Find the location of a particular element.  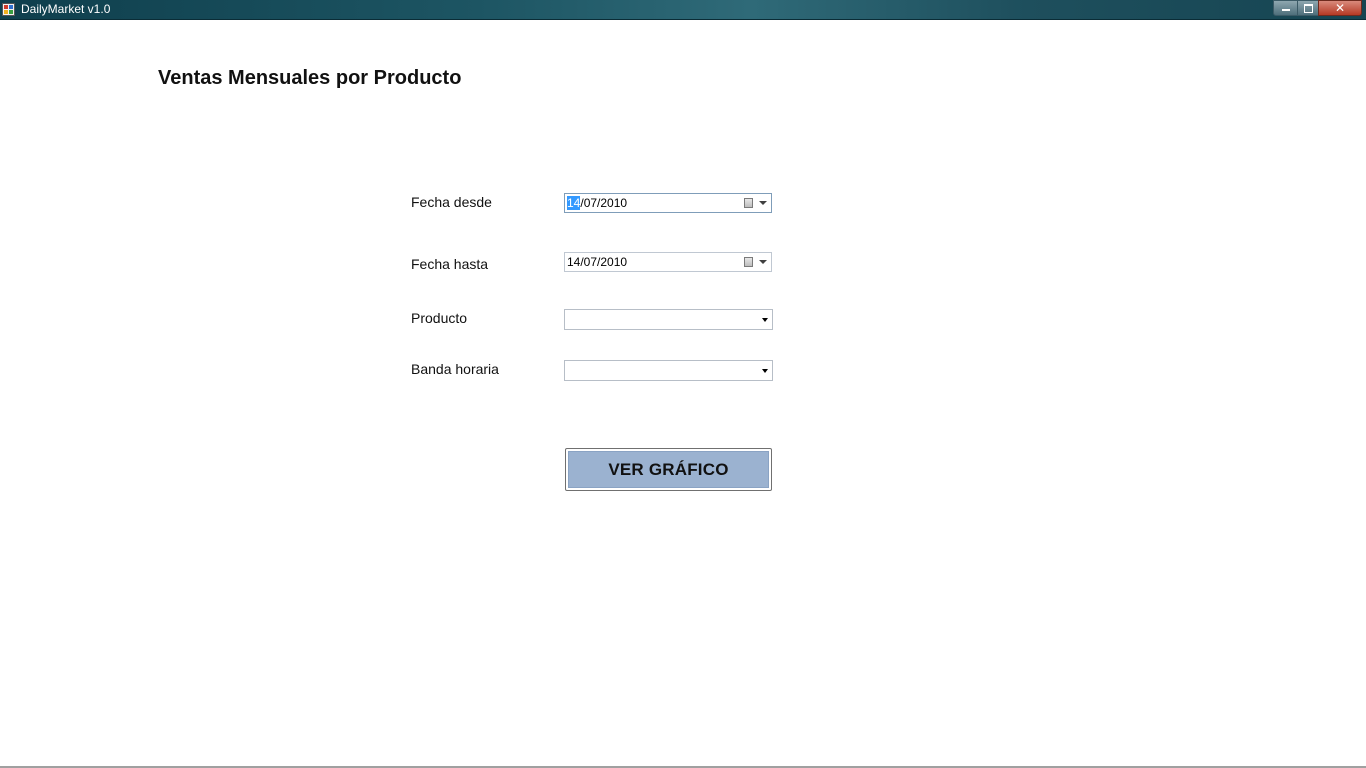

fecha-desde-label: Fecha desde is located at coordinates (451, 202).